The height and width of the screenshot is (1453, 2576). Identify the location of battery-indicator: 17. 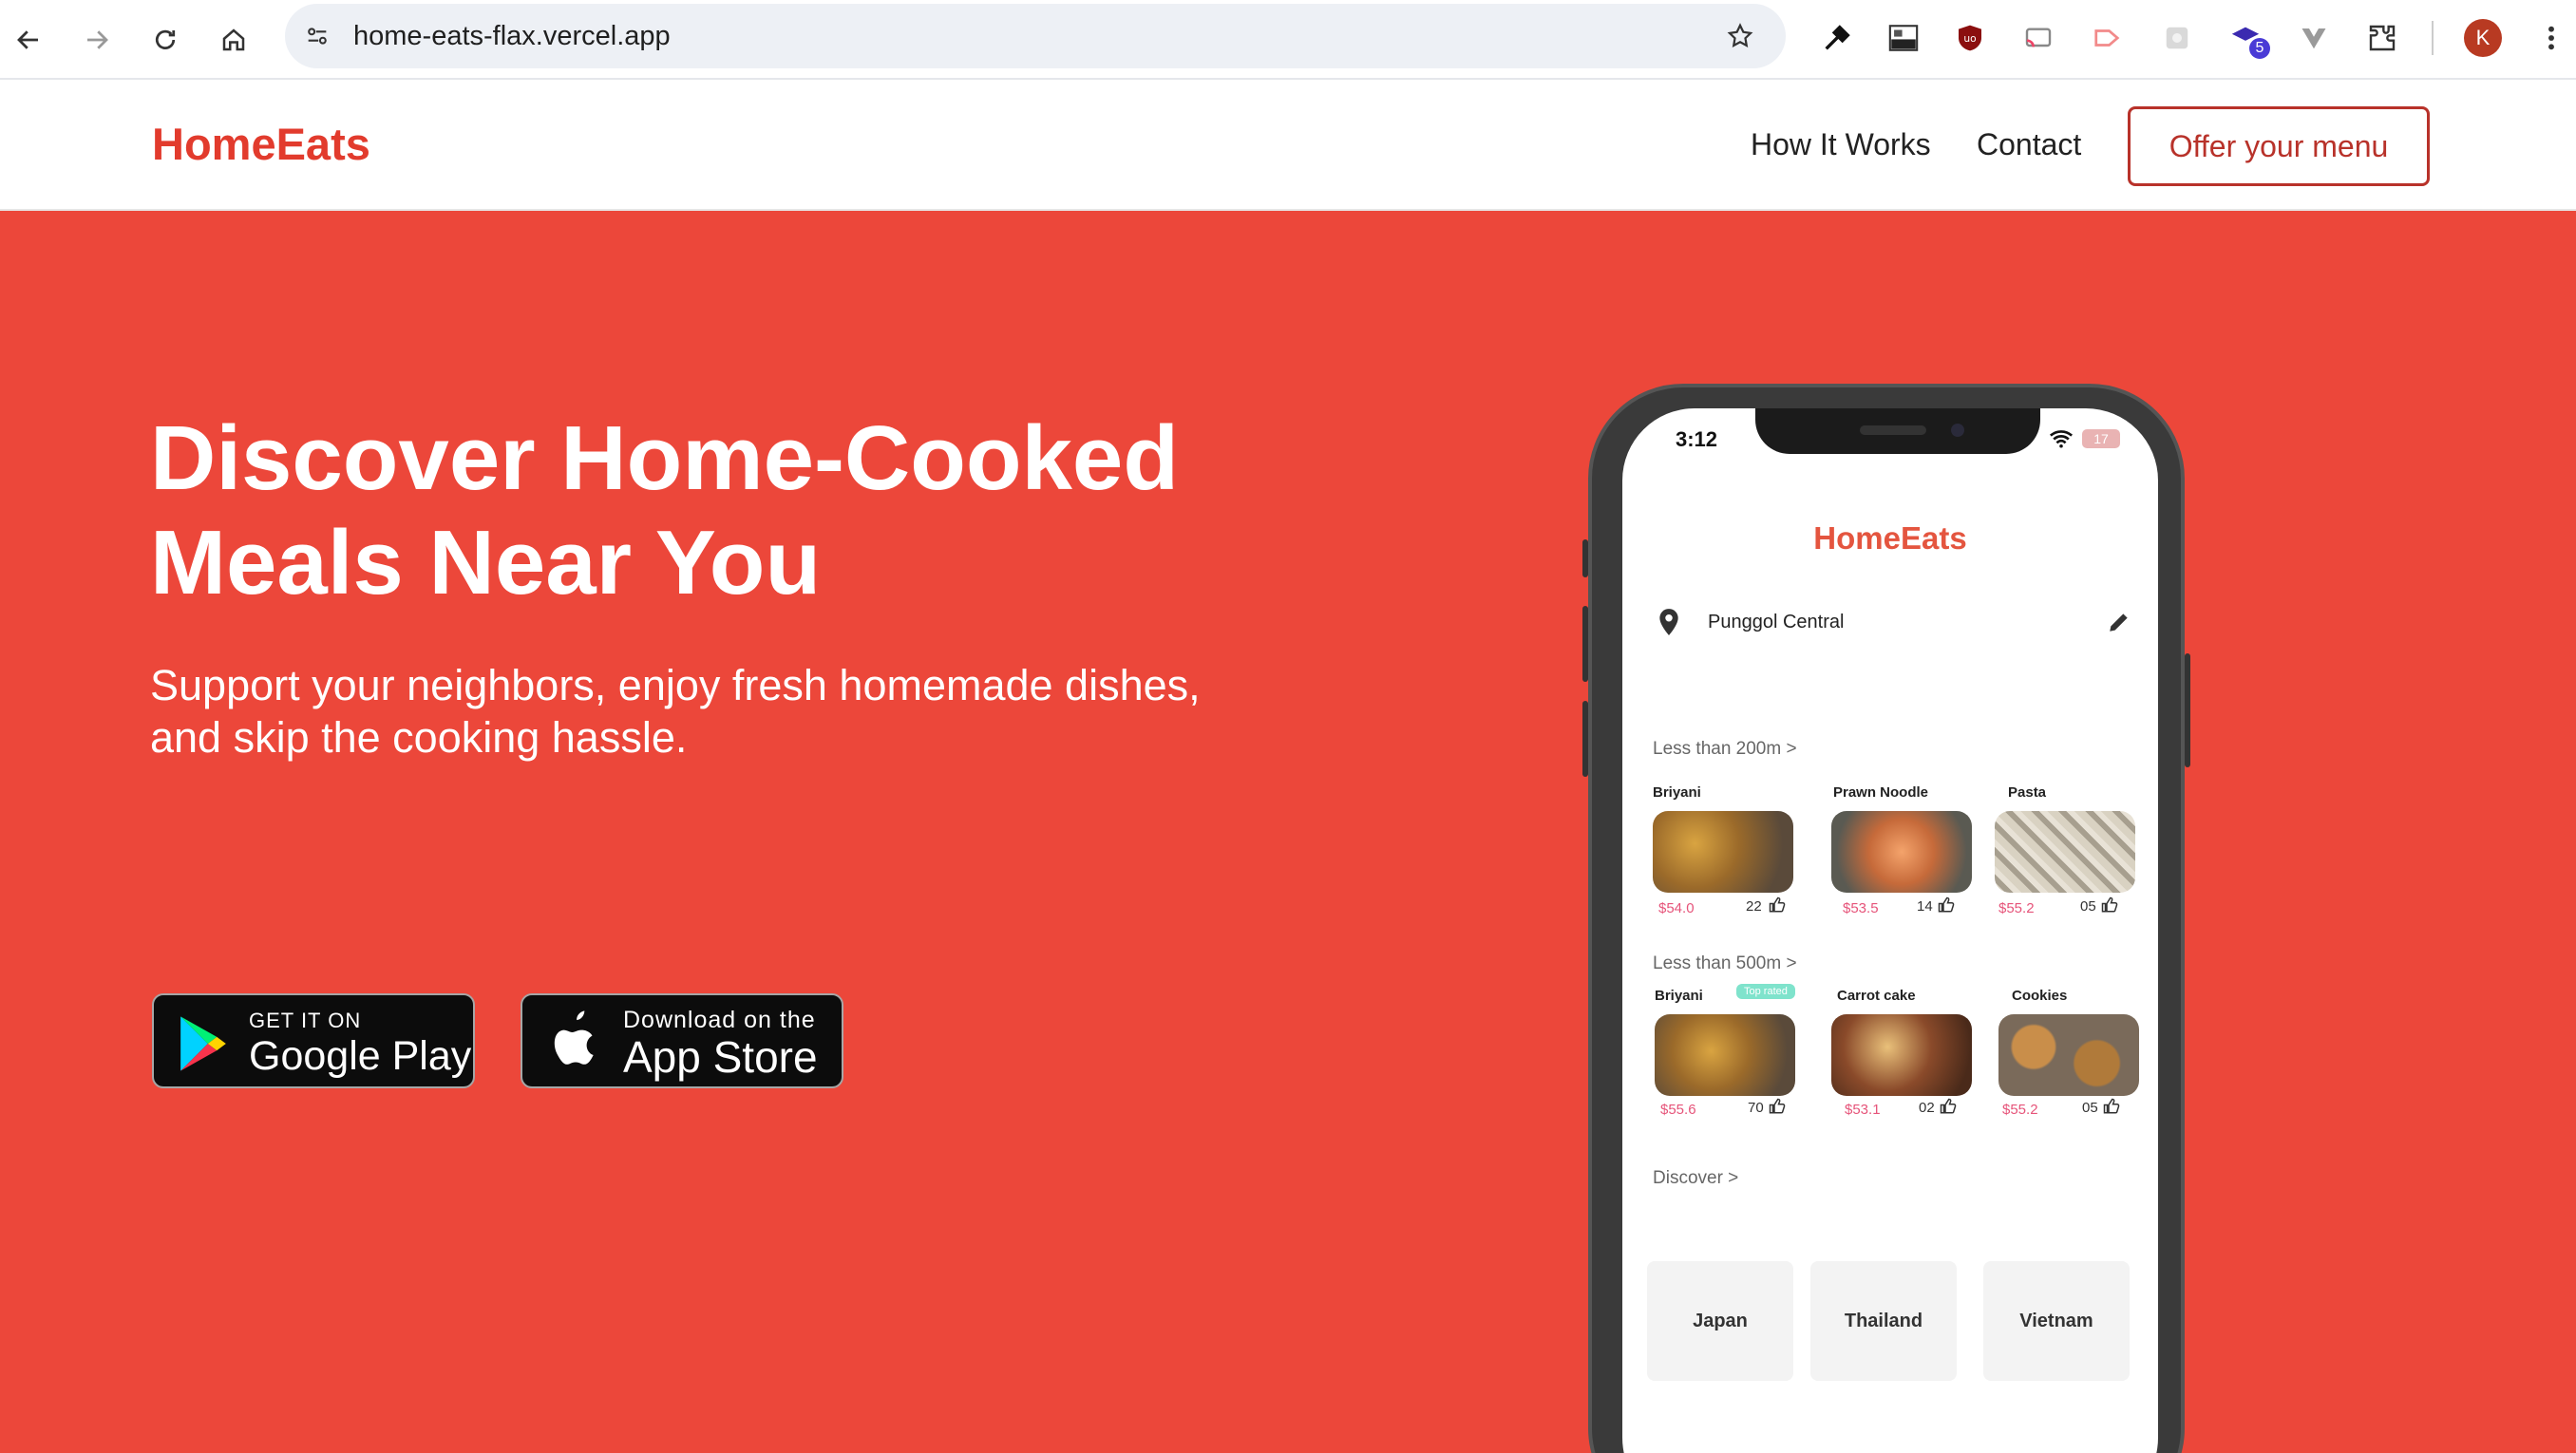
(2101, 438).